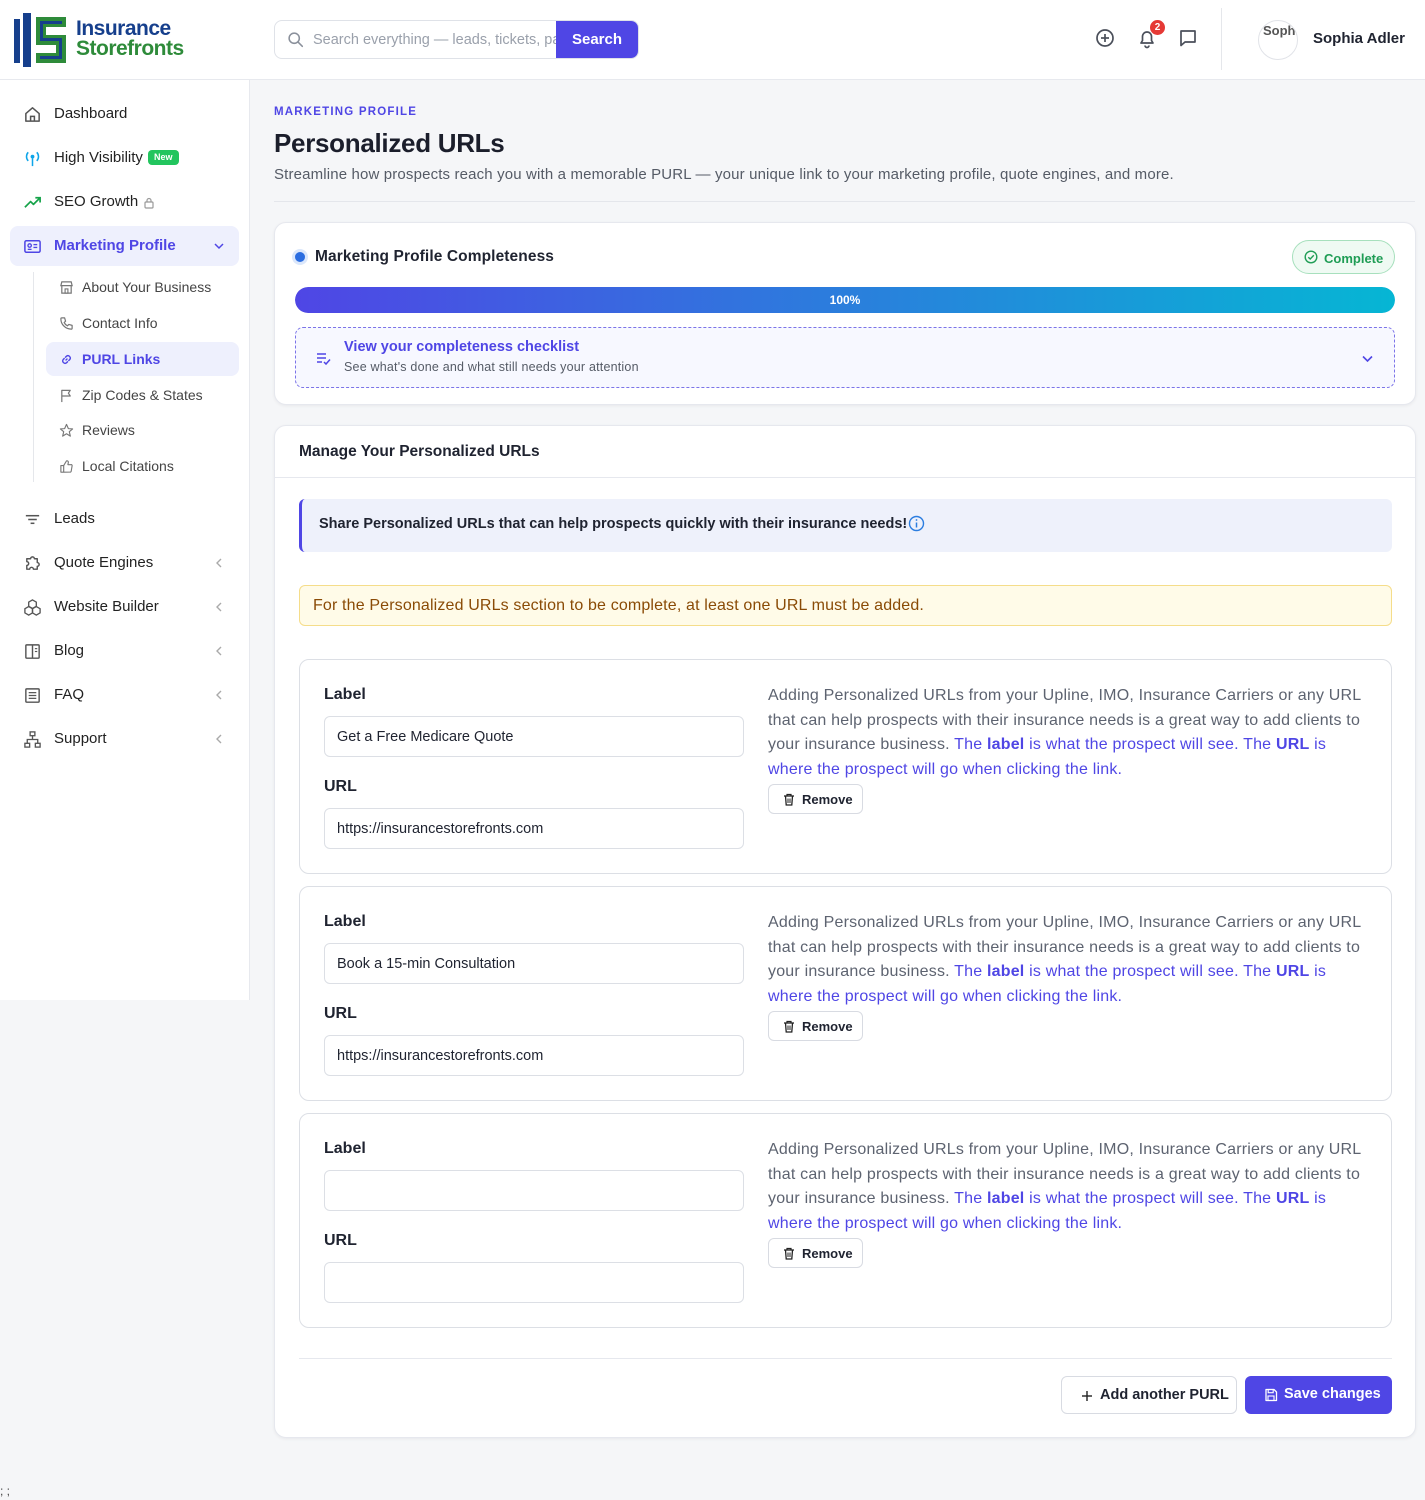 Image resolution: width=1425 pixels, height=1500 pixels. What do you see at coordinates (40, 40) in the screenshot?
I see `logo-mark-icon` at bounding box center [40, 40].